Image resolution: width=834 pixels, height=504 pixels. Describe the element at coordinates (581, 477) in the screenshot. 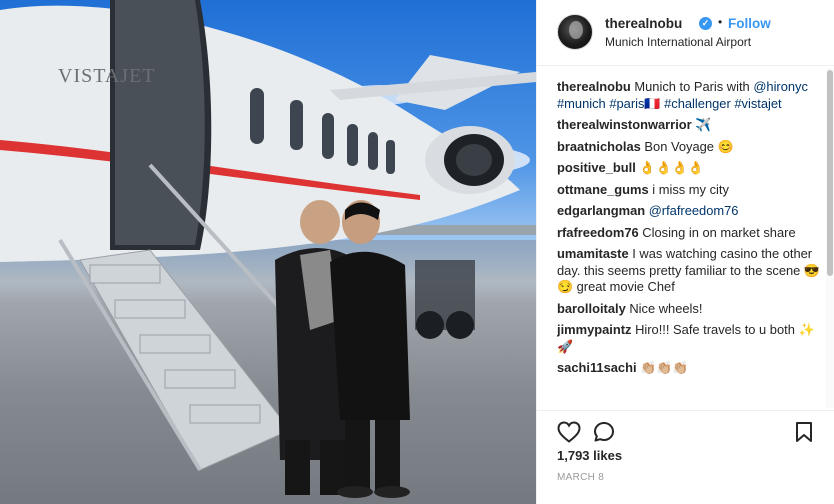

I see `post-date: MARCH 8` at that location.